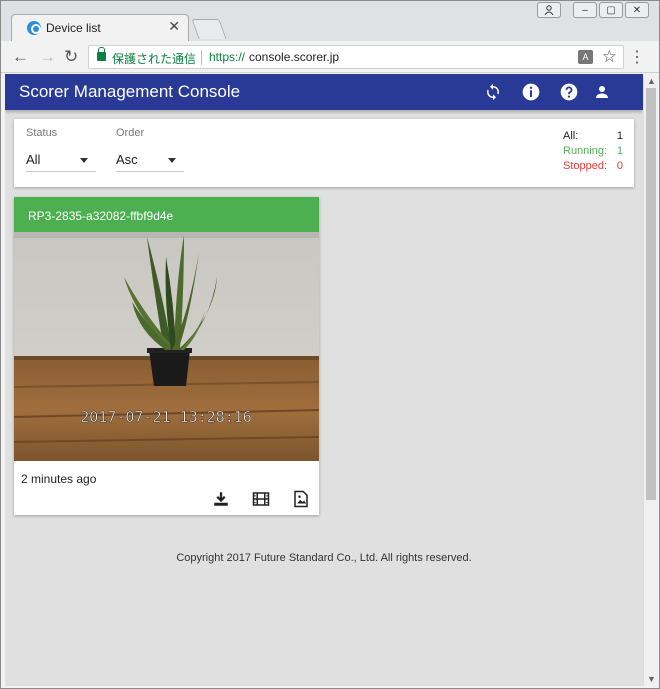 This screenshot has width=660, height=689. Describe the element at coordinates (569, 92) in the screenshot. I see `help-icon` at that location.